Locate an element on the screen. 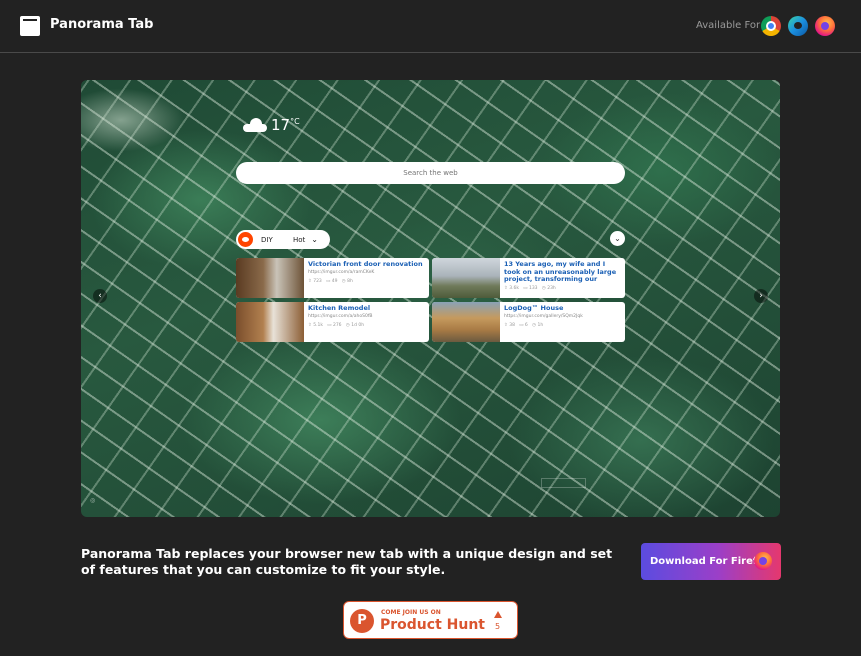 The image size is (861, 656). post-link: https://imgur.com/gallery/SQm2Jqk is located at coordinates (543, 316).